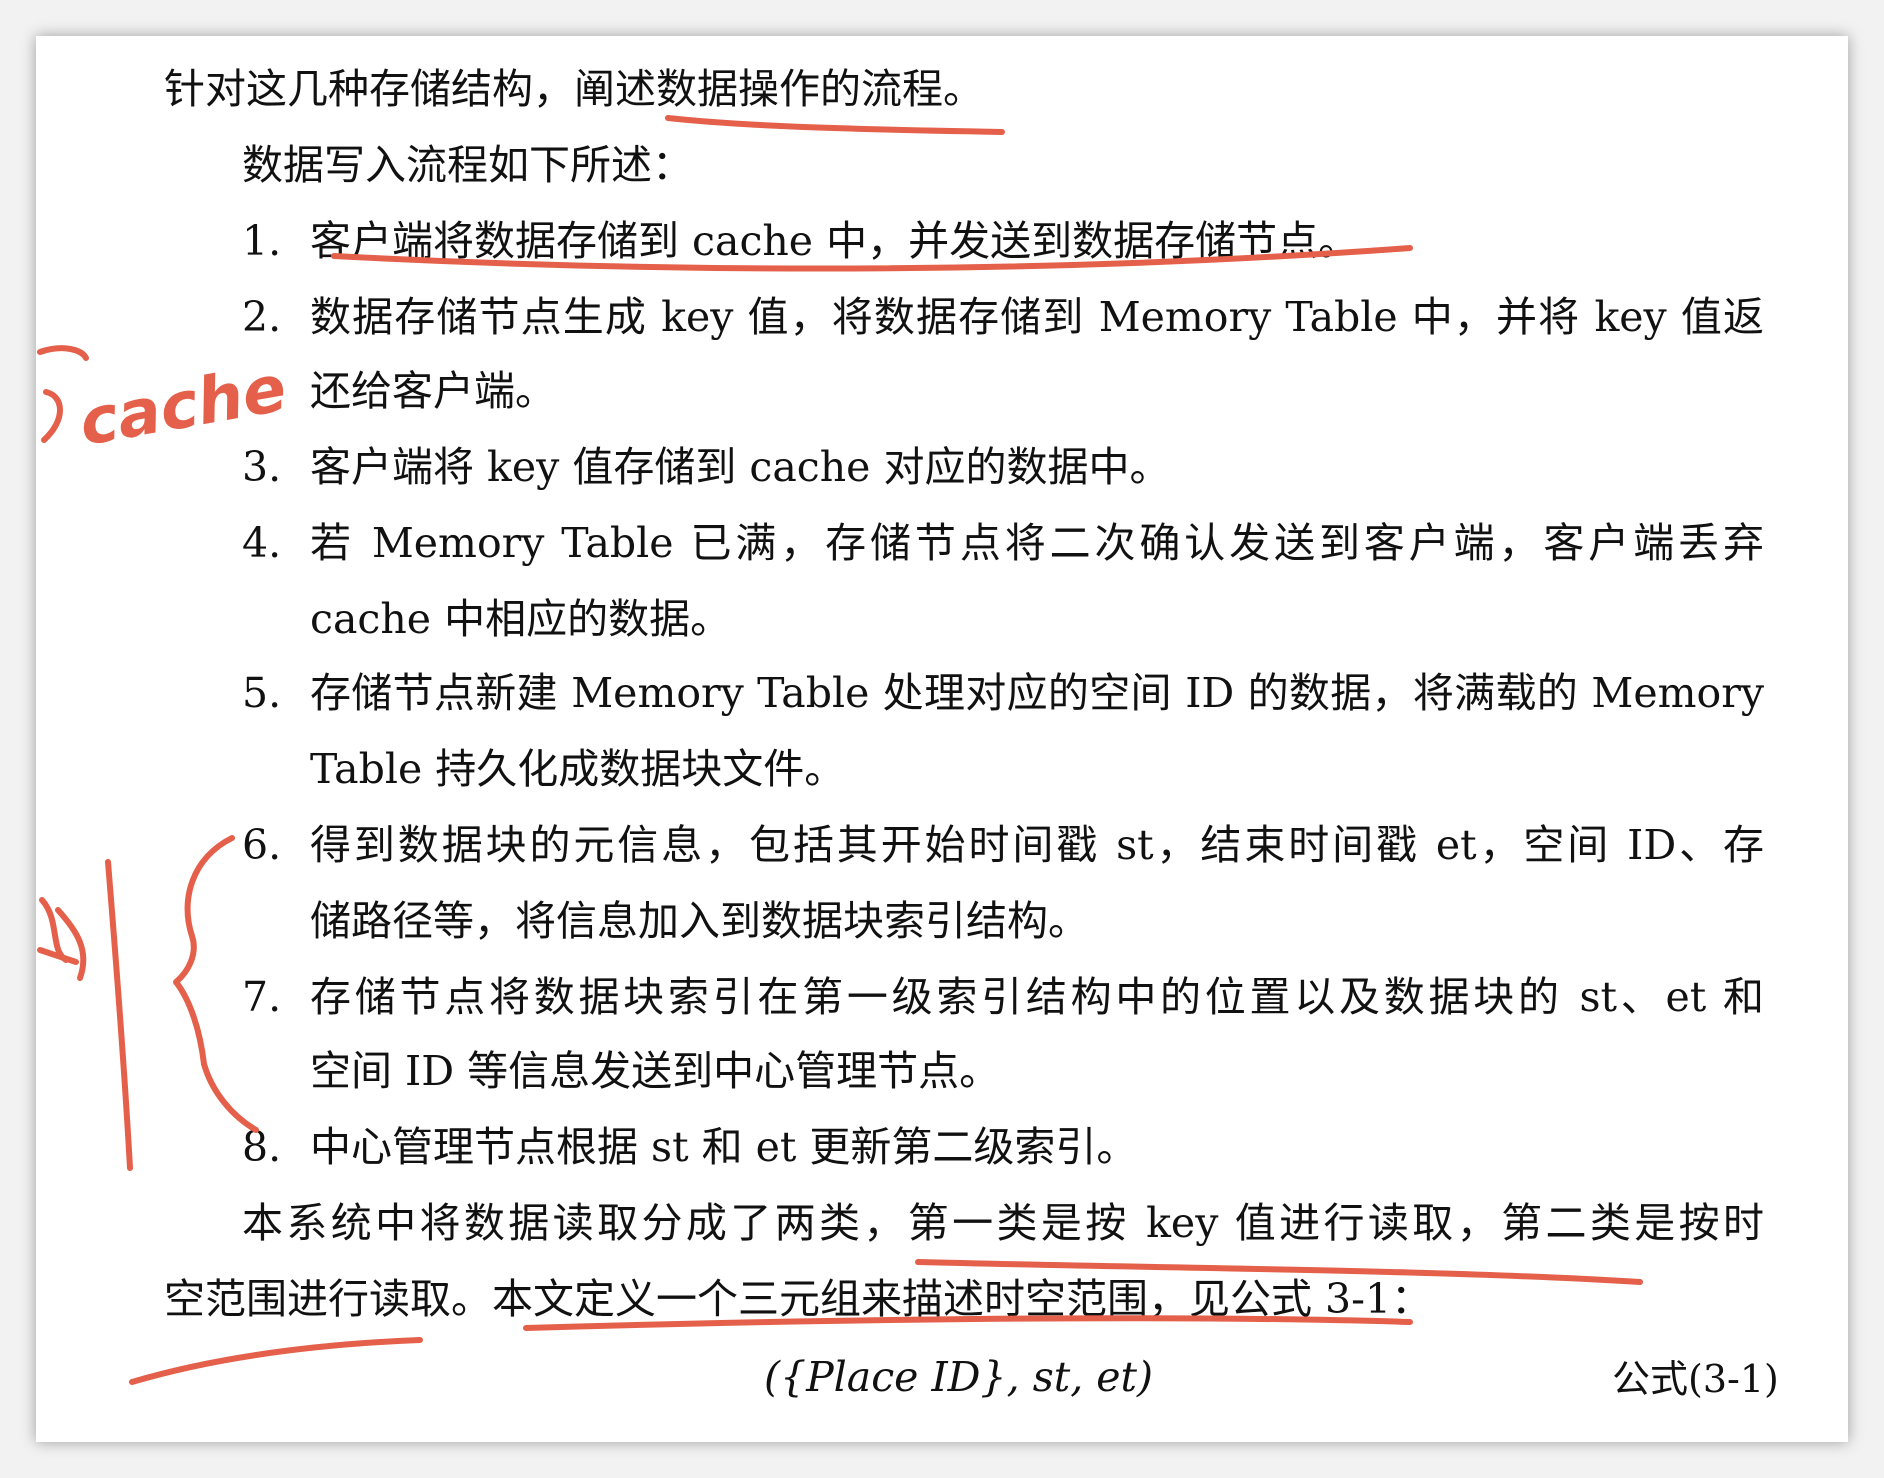 The height and width of the screenshot is (1478, 1884). Describe the element at coordinates (262, 317) in the screenshot. I see `step-2-number: 2.` at that location.